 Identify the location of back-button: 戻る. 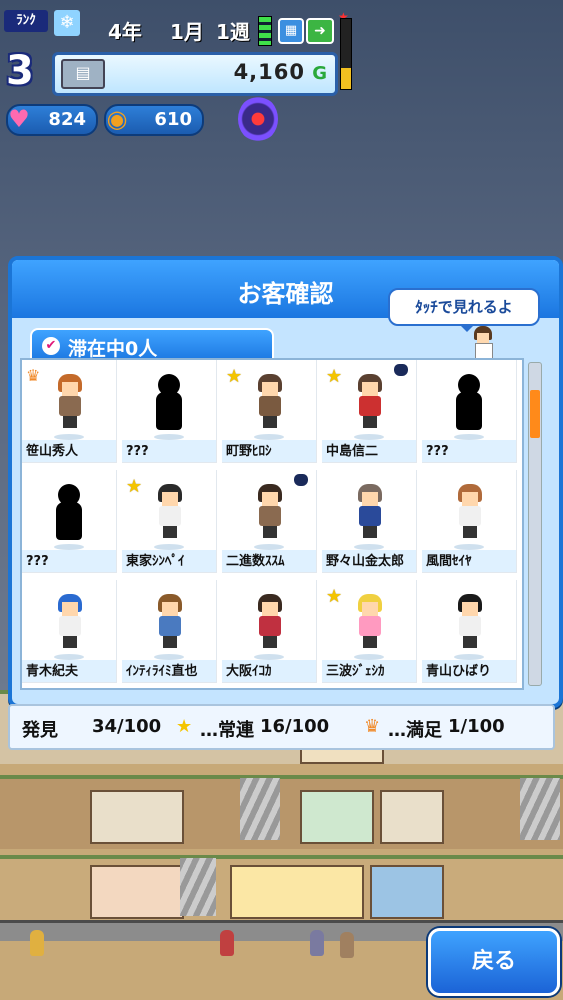
(494, 962).